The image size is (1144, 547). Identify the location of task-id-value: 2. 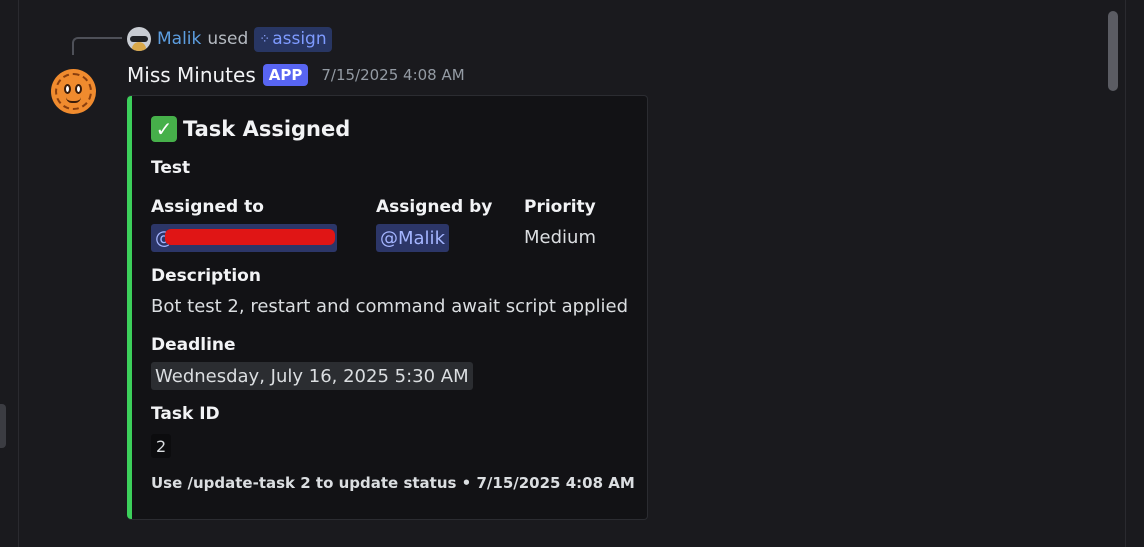
(161, 446).